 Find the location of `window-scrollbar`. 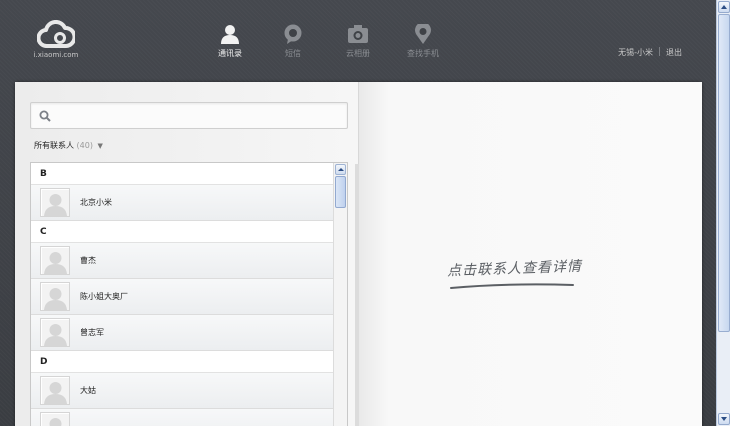

window-scrollbar is located at coordinates (723, 213).